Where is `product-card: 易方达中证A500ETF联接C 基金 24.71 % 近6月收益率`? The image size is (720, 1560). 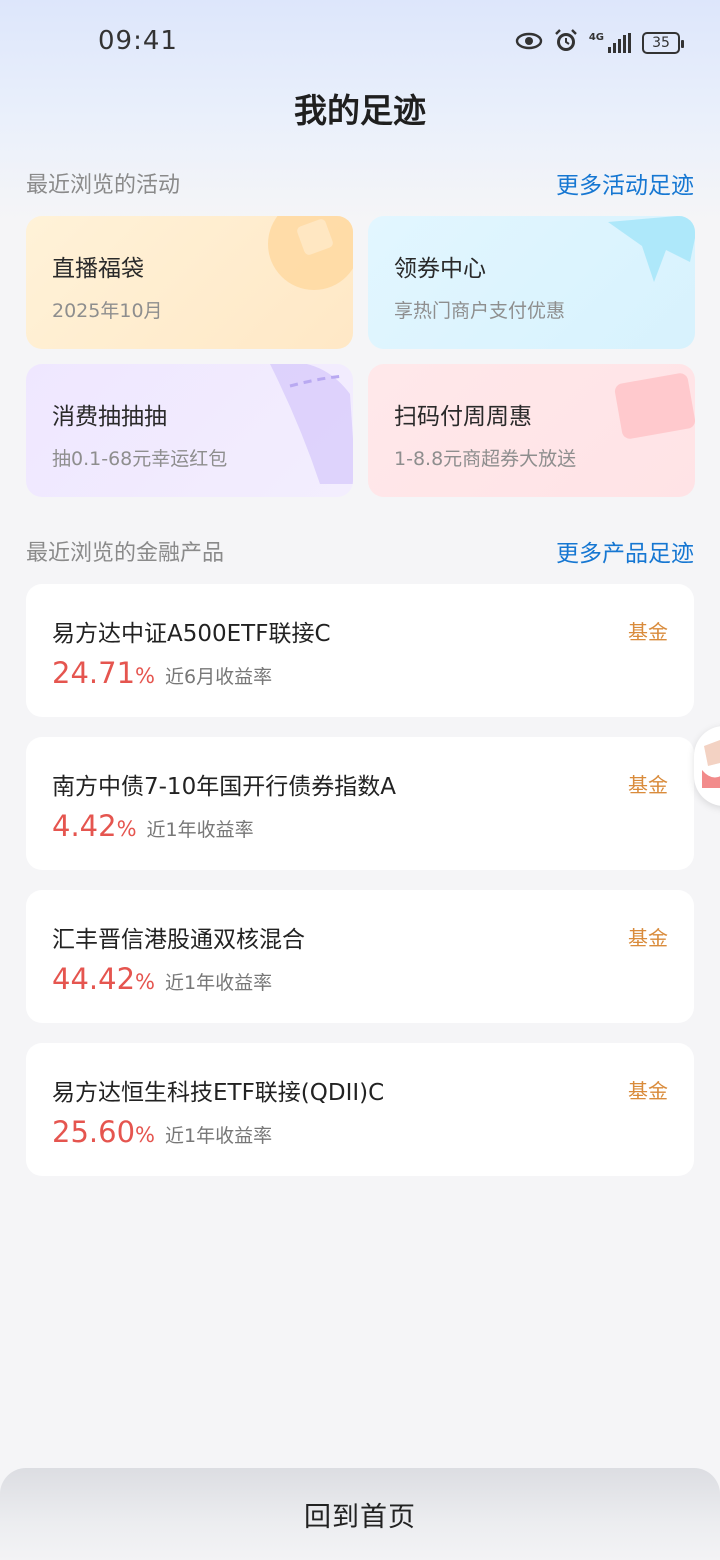 product-card: 易方达中证A500ETF联接C 基金 24.71 % 近6月收益率 is located at coordinates (360, 650).